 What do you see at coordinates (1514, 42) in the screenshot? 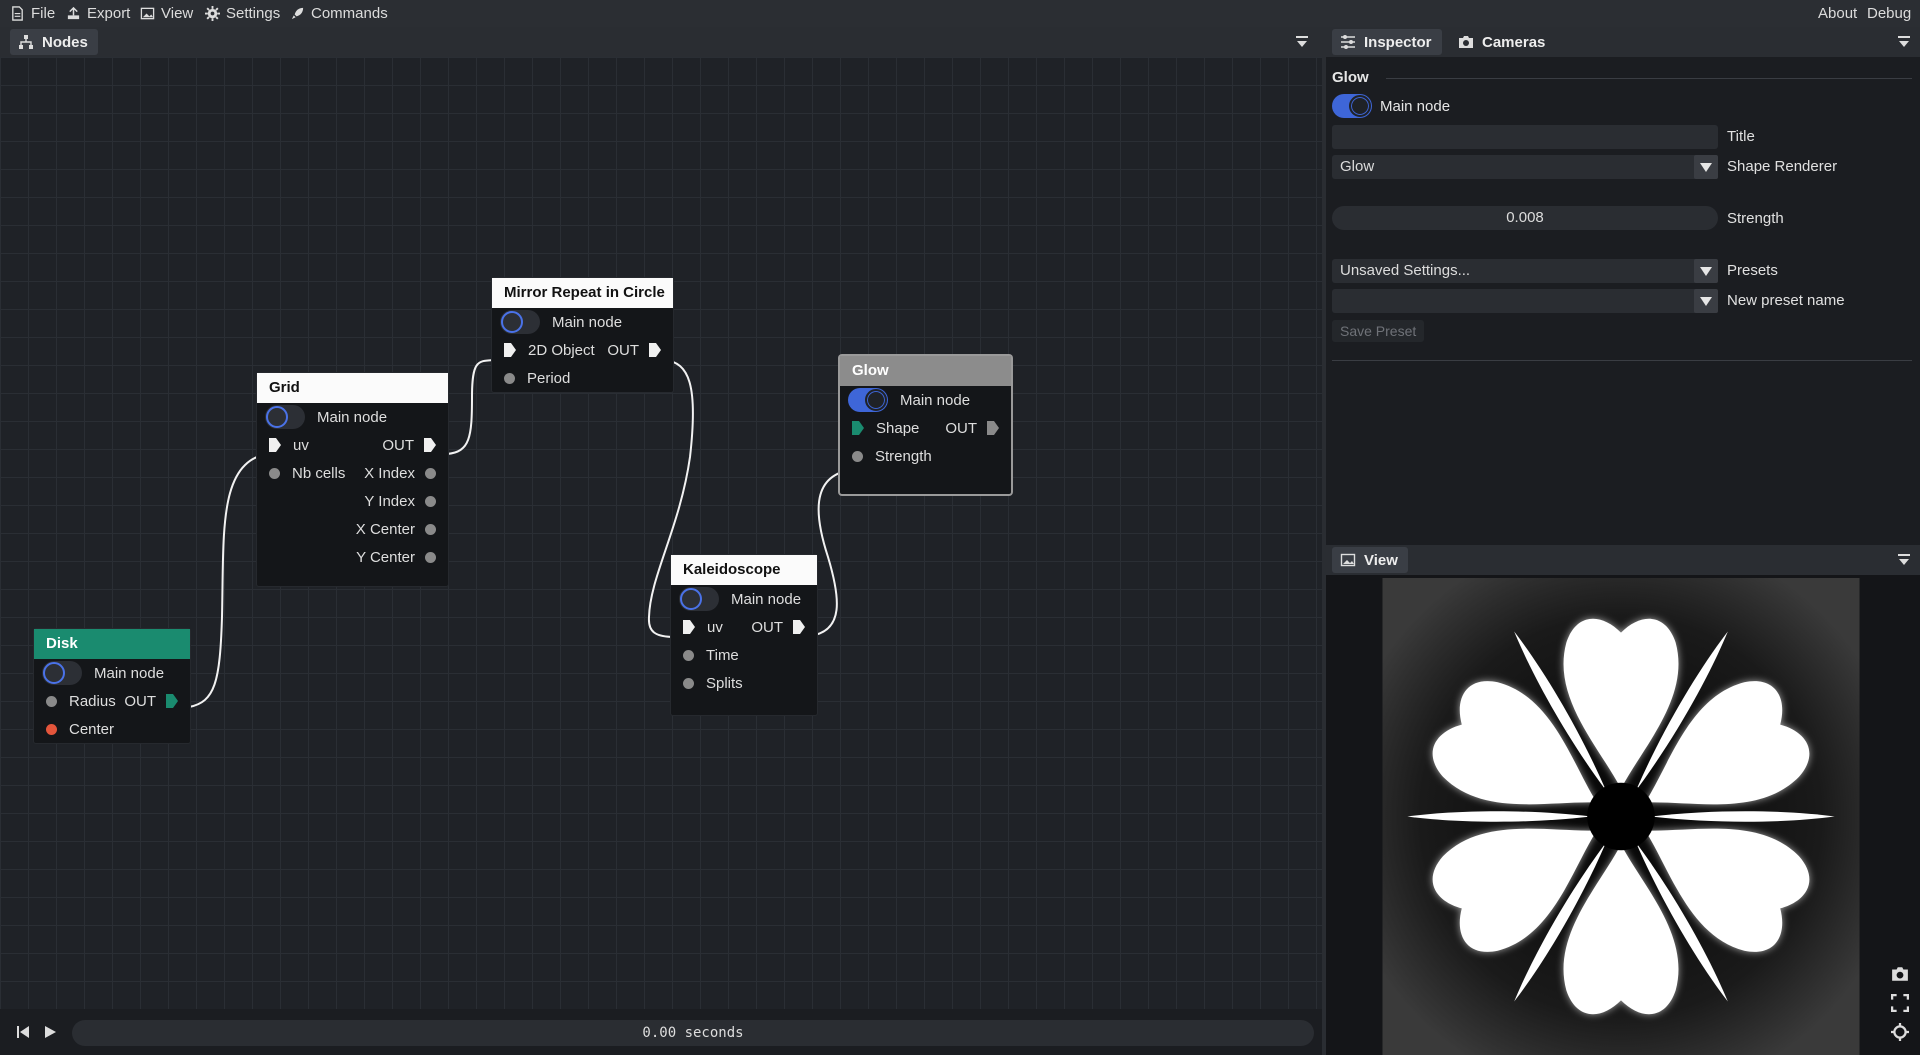
I see `tab-cameras-label: Cameras` at bounding box center [1514, 42].